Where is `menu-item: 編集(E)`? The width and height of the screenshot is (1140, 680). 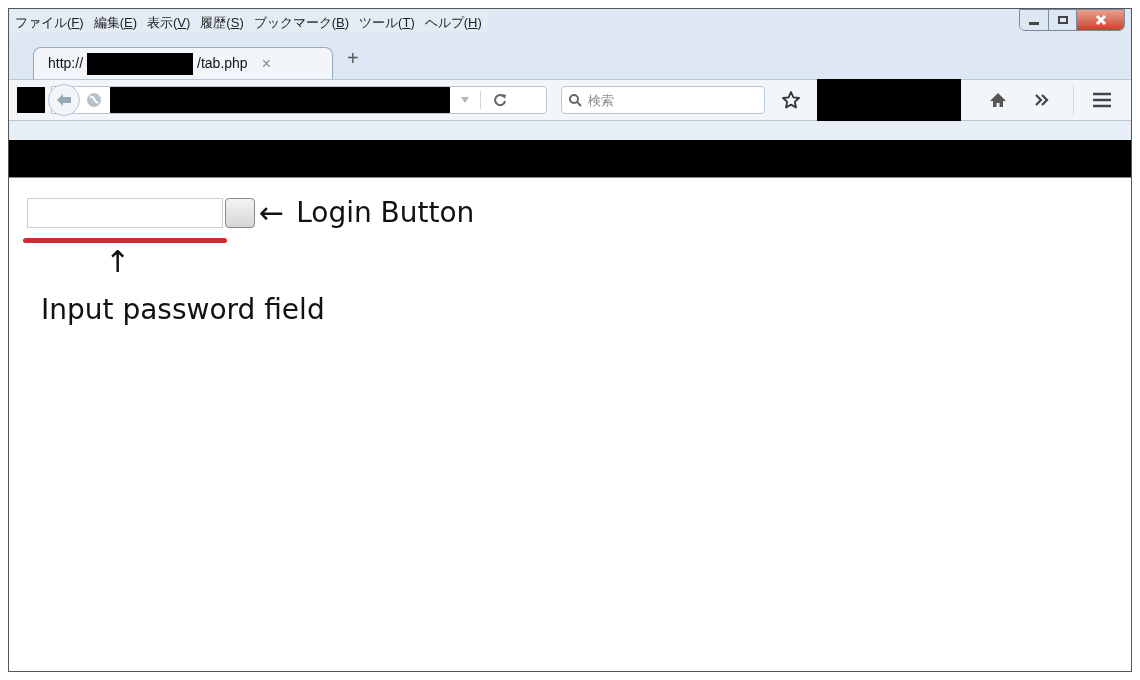
menu-item: 編集(E) is located at coordinates (115, 23).